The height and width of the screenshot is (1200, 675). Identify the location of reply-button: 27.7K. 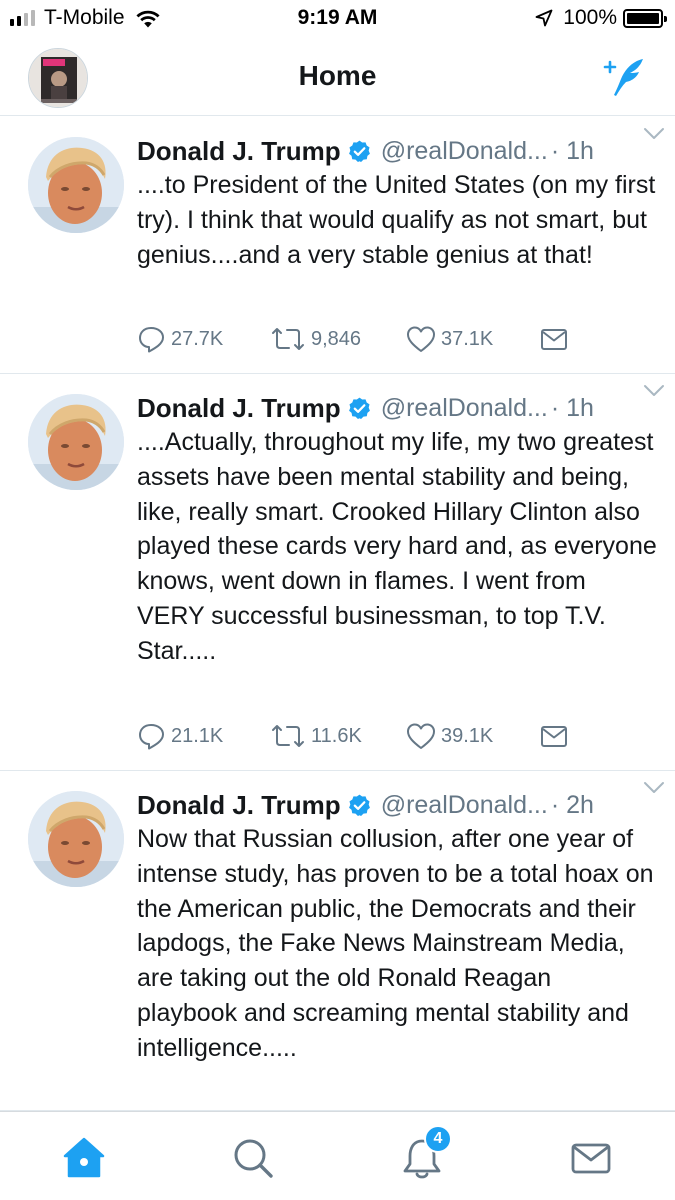
(180, 339).